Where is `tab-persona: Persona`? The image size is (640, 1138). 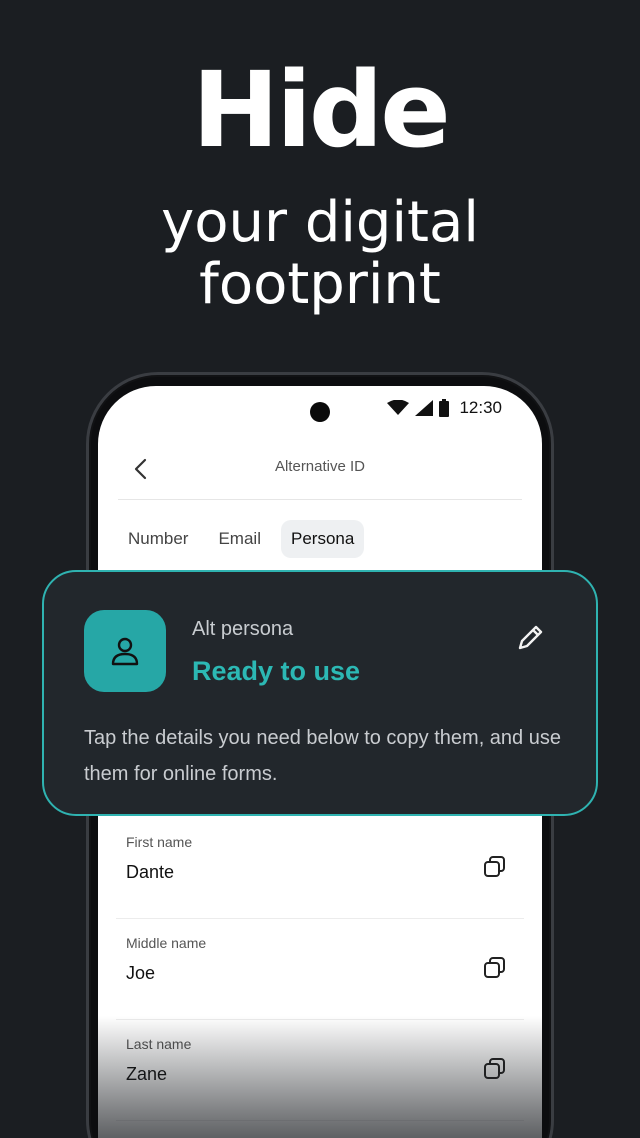 tab-persona: Persona is located at coordinates (322, 539).